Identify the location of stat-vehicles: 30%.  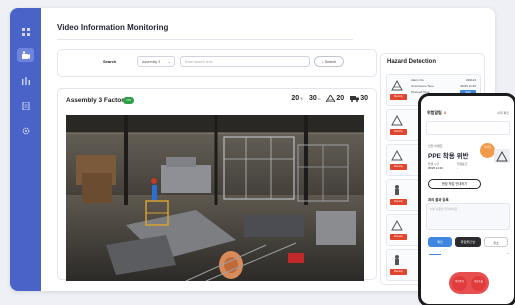
(314, 98).